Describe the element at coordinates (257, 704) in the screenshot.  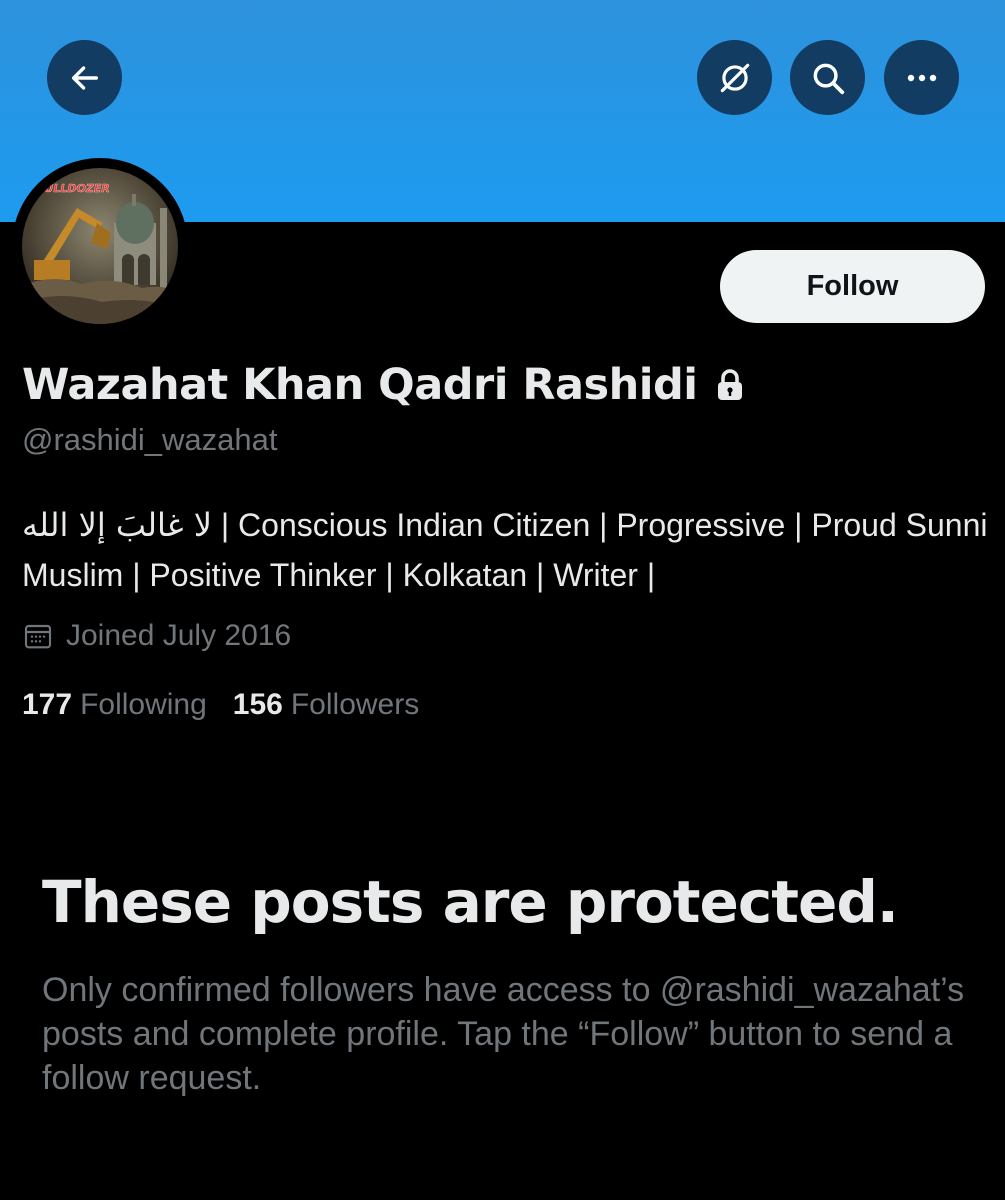
I see `followers-count: 156` at that location.